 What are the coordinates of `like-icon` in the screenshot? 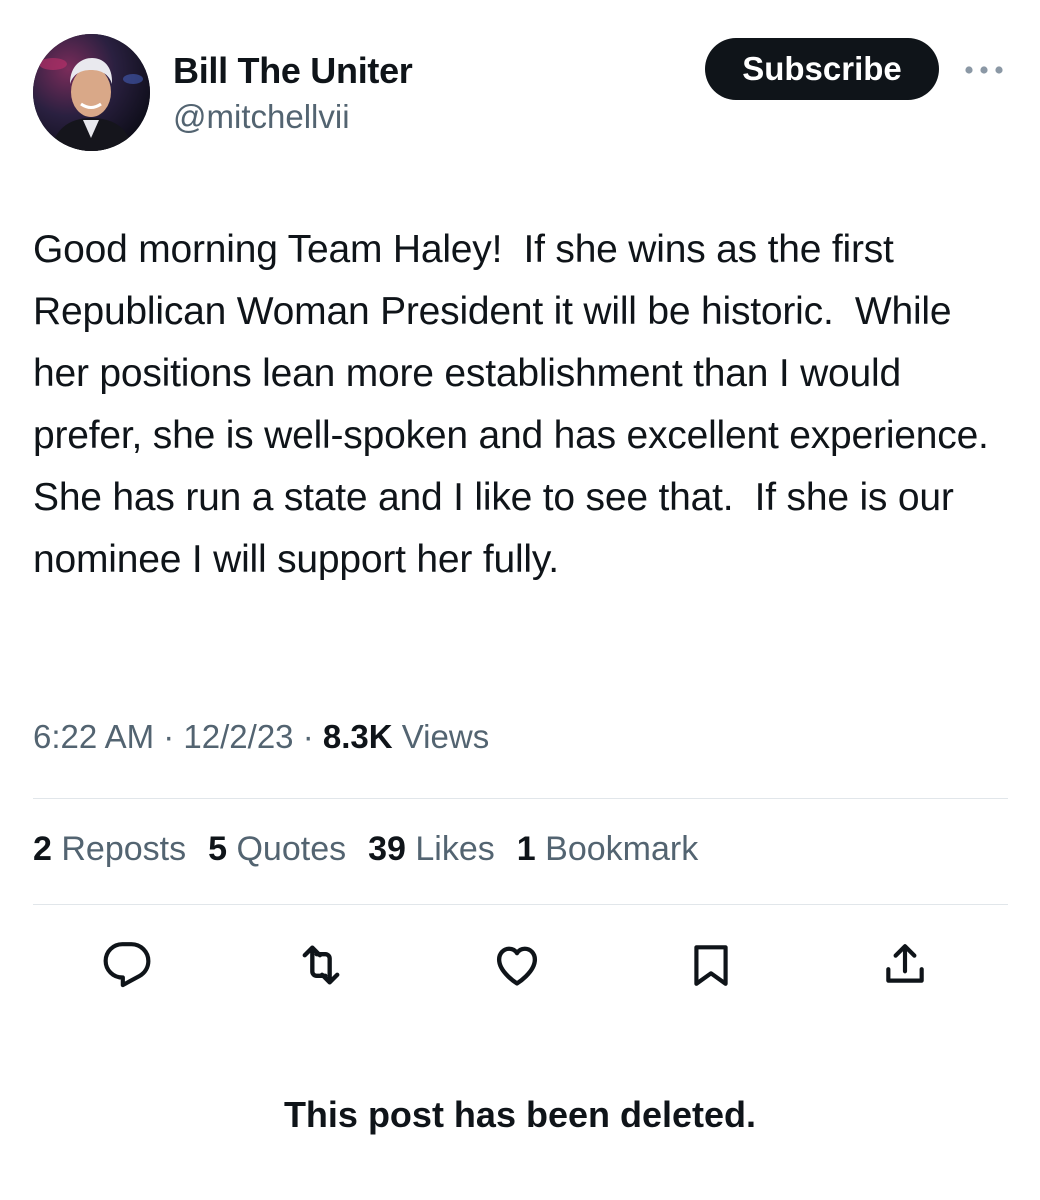 It's located at (517, 966).